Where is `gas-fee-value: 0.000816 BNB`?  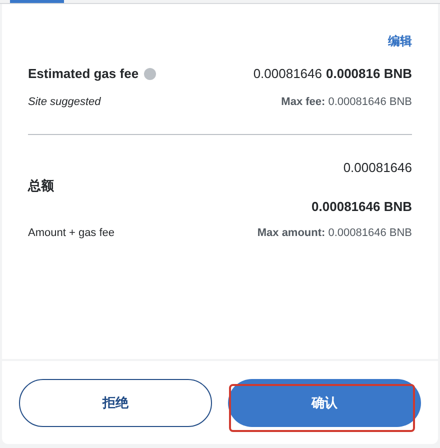
gas-fee-value: 0.000816 BNB is located at coordinates (369, 74).